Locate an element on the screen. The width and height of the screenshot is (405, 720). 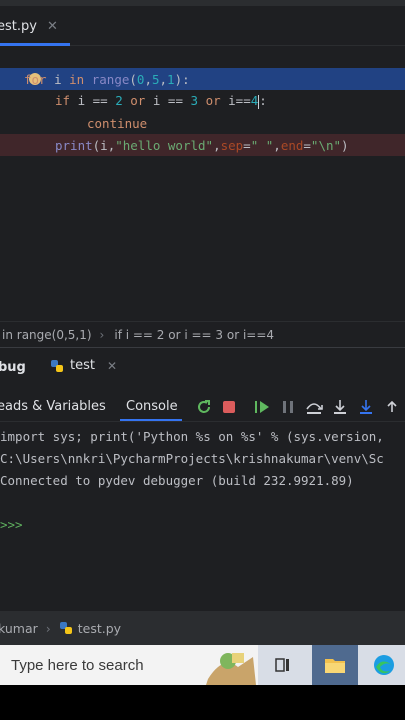
pause-icon is located at coordinates (288, 407).